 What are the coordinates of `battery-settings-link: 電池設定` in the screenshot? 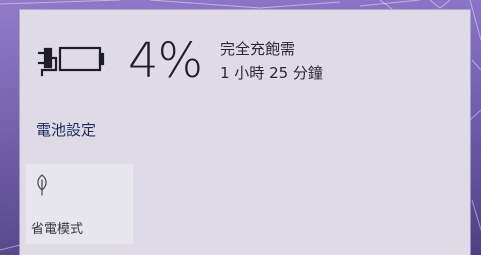 It's located at (66, 130).